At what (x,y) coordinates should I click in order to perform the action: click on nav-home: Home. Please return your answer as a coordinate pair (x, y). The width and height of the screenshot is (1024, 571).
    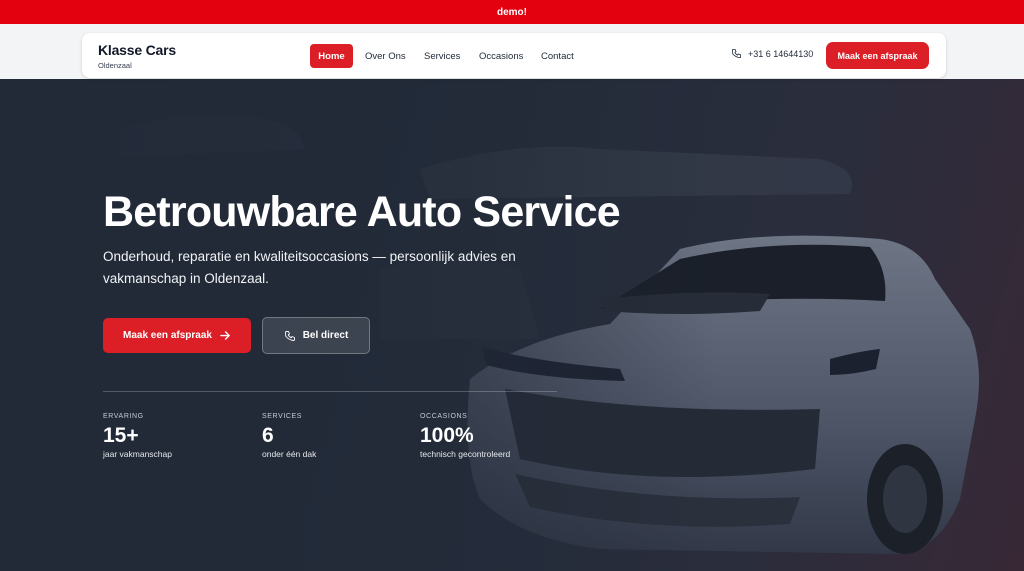
    Looking at the image, I should click on (331, 56).